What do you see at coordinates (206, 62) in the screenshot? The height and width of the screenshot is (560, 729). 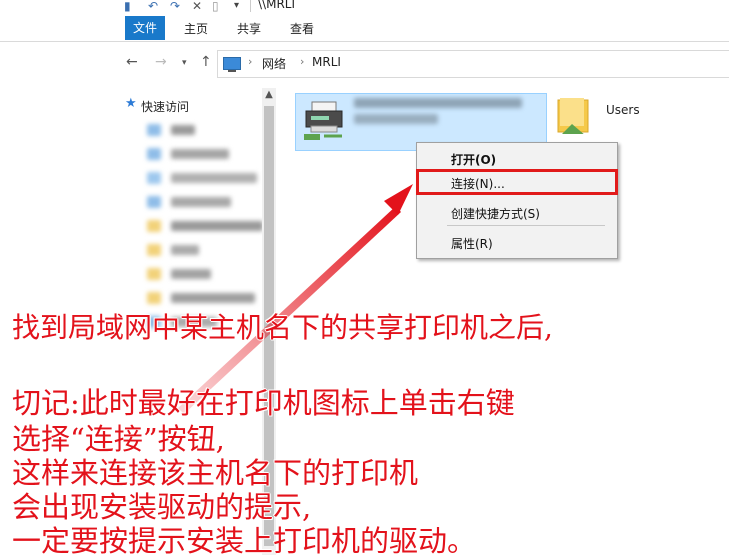 I see `up-arrow-icon: ↑` at bounding box center [206, 62].